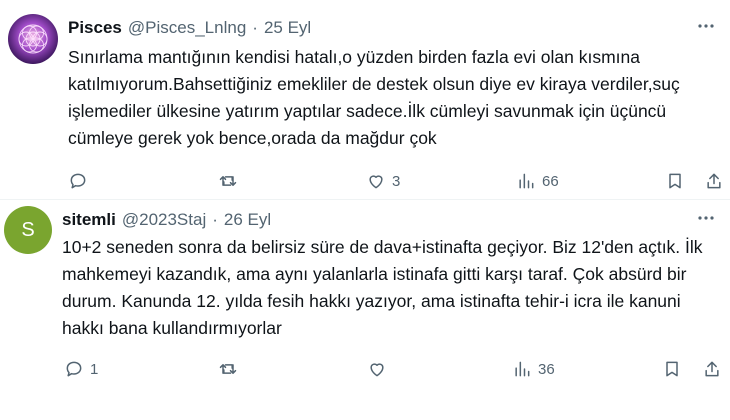  I want to click on user-handle: @2023Staj, so click(164, 220).